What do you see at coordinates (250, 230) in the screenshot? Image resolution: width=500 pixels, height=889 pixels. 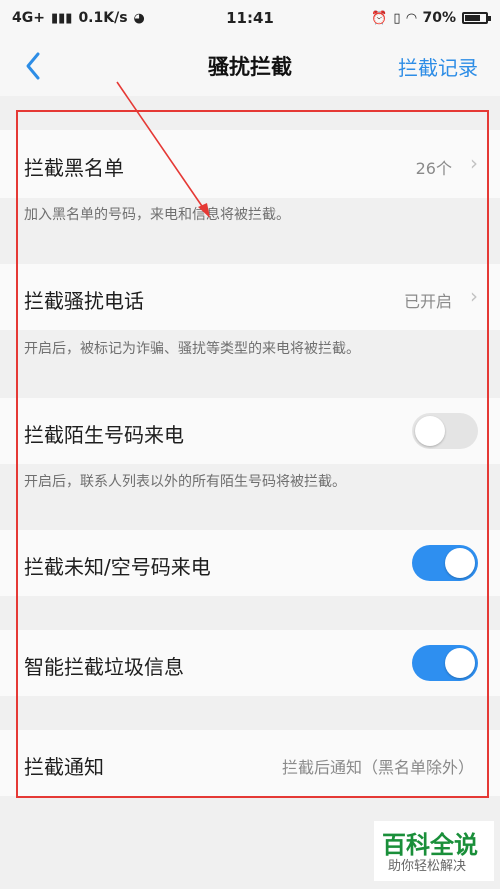 I see `row-description: 加入黑名单的号码，来电和信息将被拦截。` at bounding box center [250, 230].